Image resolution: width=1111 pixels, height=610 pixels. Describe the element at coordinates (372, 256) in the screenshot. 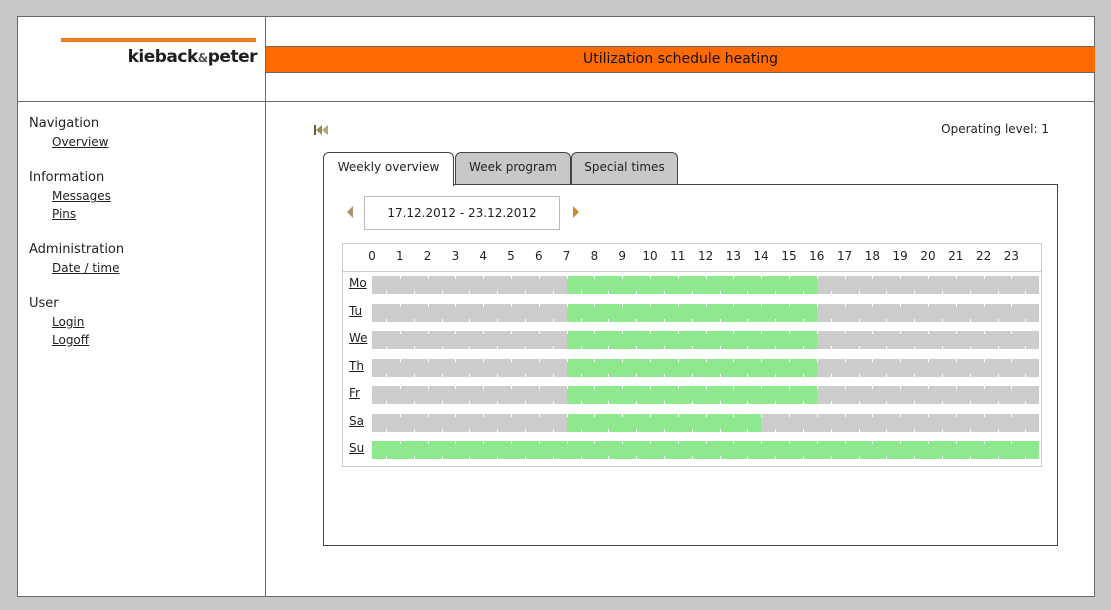

I see `hour-label: 0` at that location.